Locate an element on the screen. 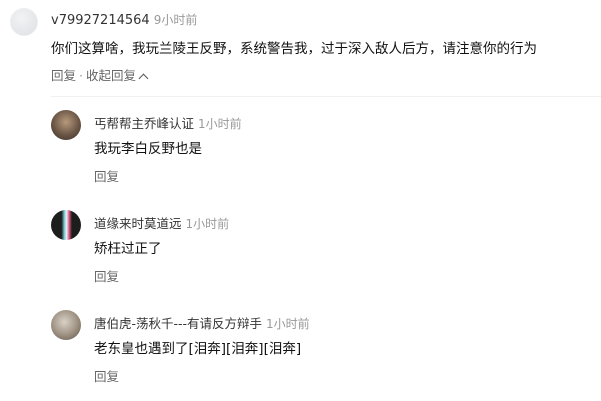 This screenshot has height=401, width=601. reply-text: 矫枉过正了 is located at coordinates (128, 249).